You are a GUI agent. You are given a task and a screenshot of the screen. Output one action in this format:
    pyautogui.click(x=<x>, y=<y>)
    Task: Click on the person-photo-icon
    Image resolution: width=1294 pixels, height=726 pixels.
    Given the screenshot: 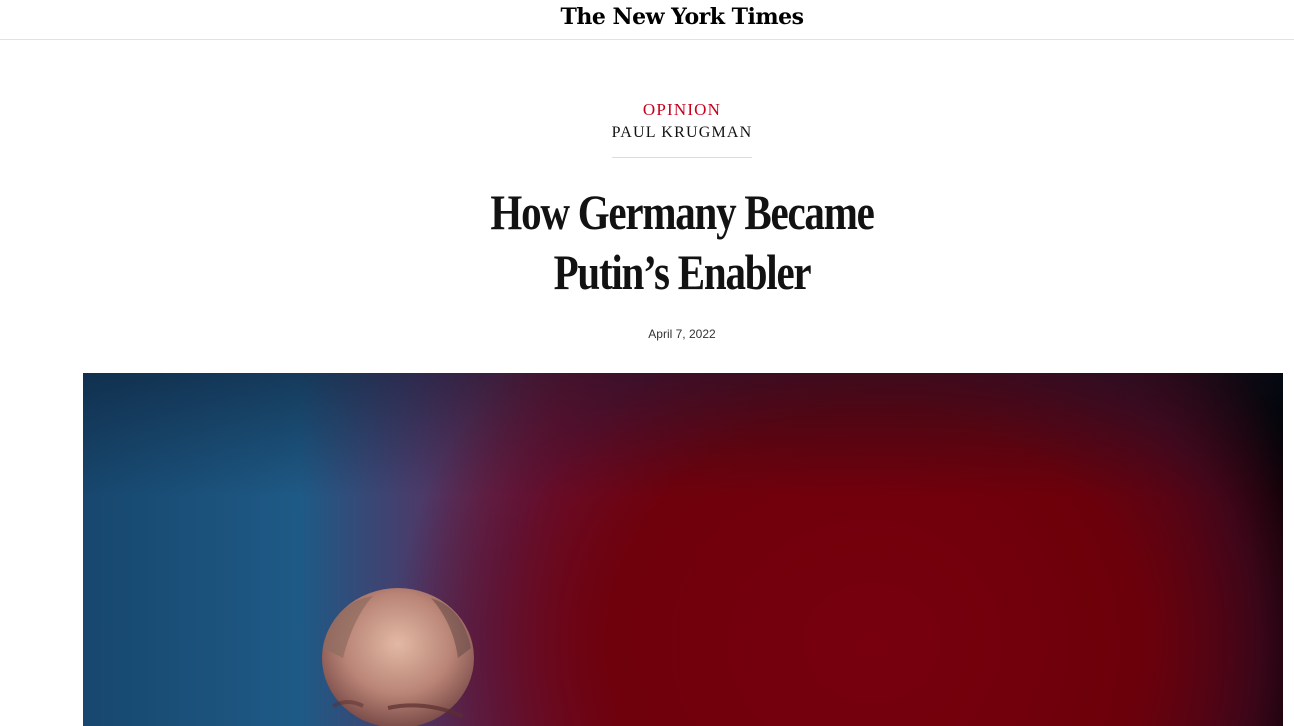 What is the action you would take?
    pyautogui.click(x=398, y=657)
    